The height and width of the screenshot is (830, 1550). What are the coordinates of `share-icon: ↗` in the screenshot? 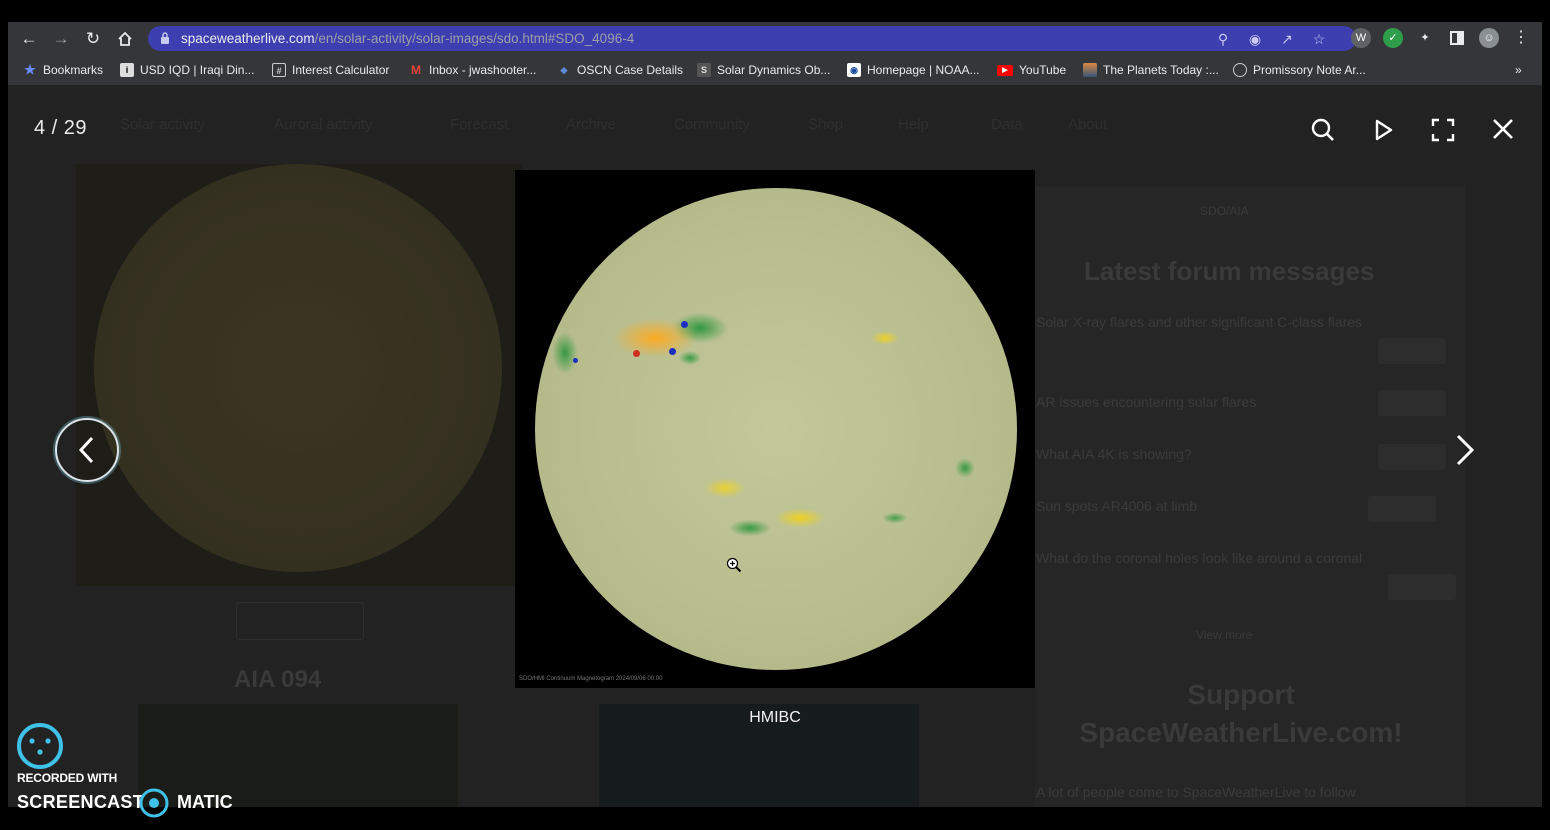 It's located at (1287, 39).